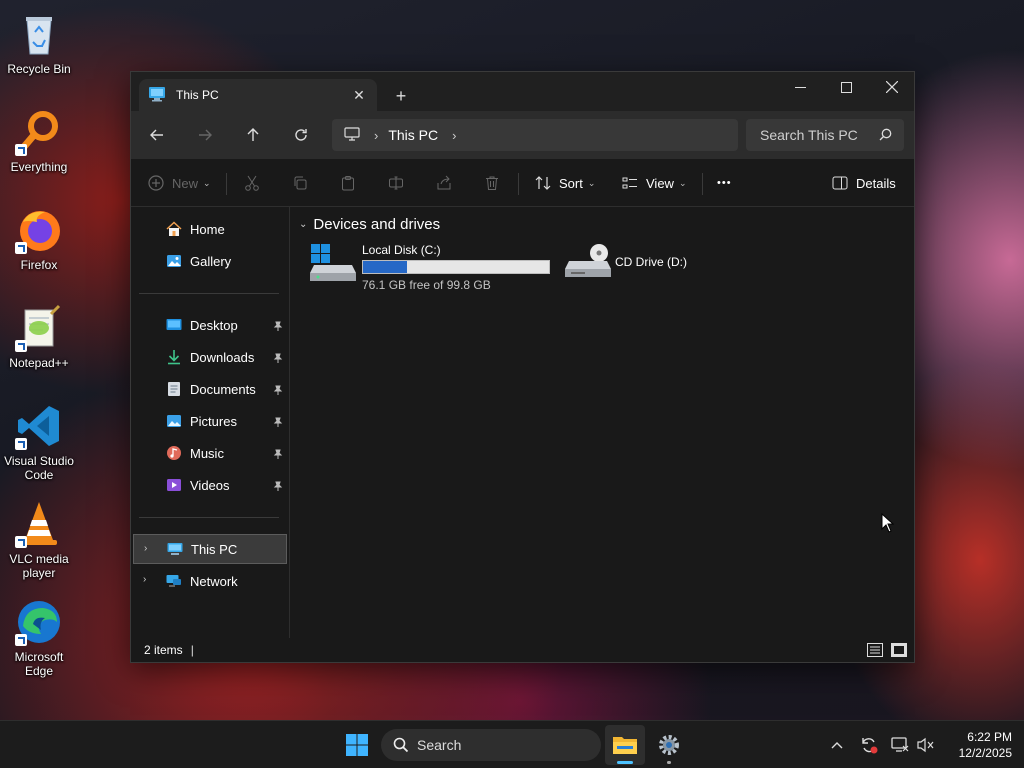 The image size is (1024, 768). I want to click on sidebar-item-videos: Videos, so click(210, 485).